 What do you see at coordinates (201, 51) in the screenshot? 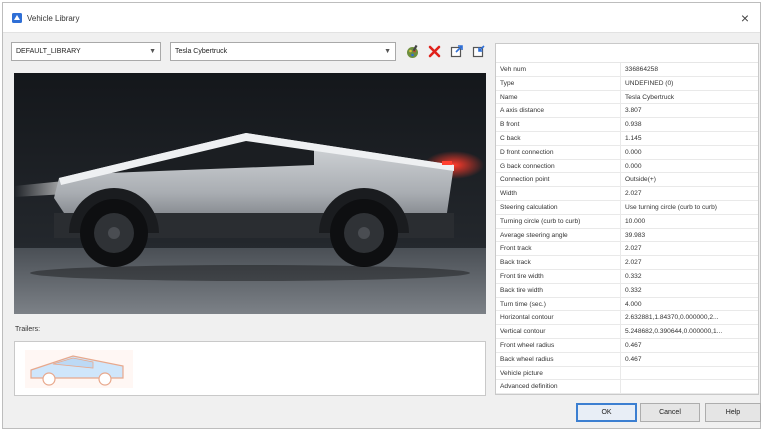
I see `vehicle-select-value: Tesla Cybertruck` at bounding box center [201, 51].